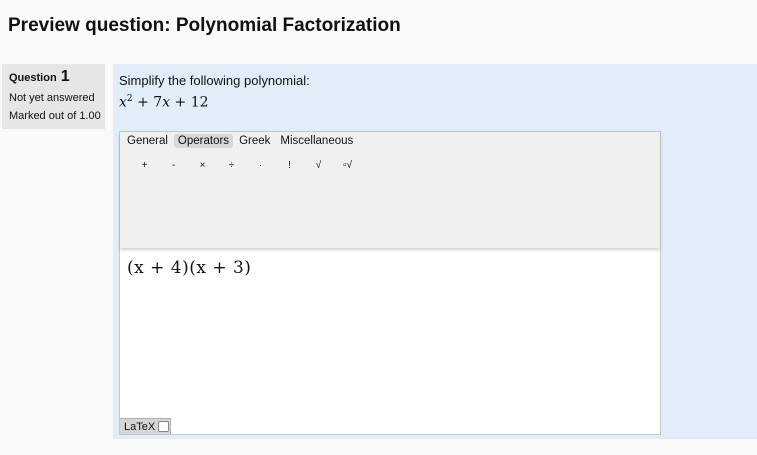  What do you see at coordinates (65, 76) in the screenshot?
I see `question-number: 1` at bounding box center [65, 76].